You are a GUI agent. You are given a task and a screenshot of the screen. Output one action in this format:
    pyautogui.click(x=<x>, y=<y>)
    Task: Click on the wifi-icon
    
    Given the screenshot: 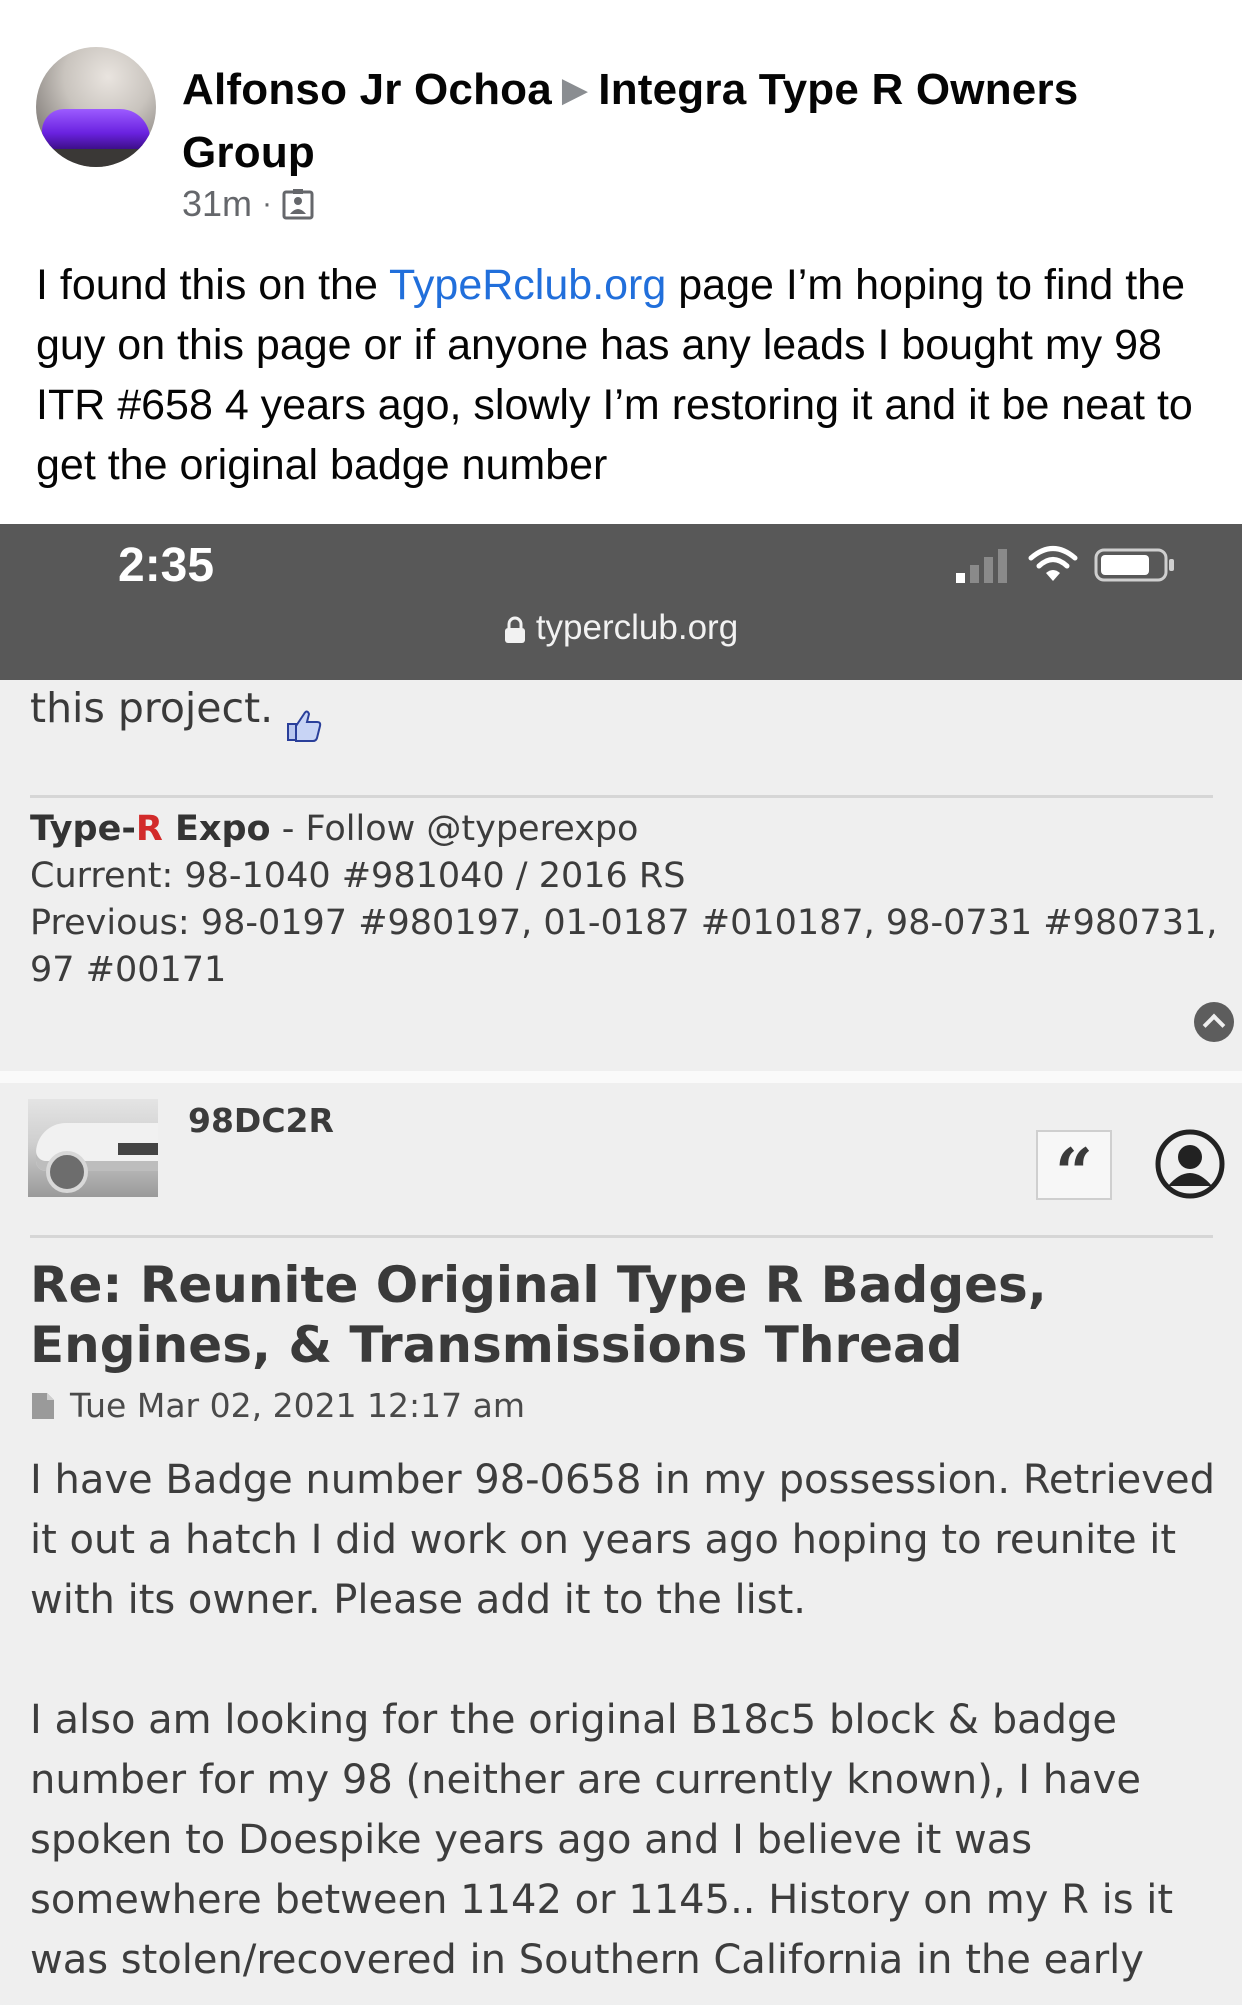 What is the action you would take?
    pyautogui.click(x=1053, y=563)
    